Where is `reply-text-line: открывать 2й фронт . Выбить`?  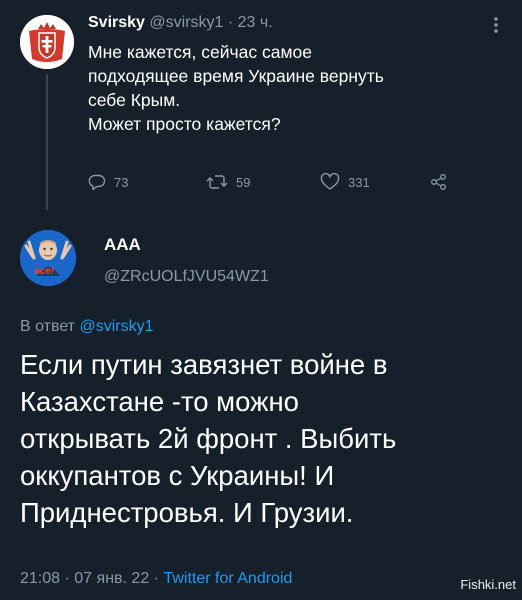
reply-text-line: открывать 2й фронт . Выбить is located at coordinates (208, 438).